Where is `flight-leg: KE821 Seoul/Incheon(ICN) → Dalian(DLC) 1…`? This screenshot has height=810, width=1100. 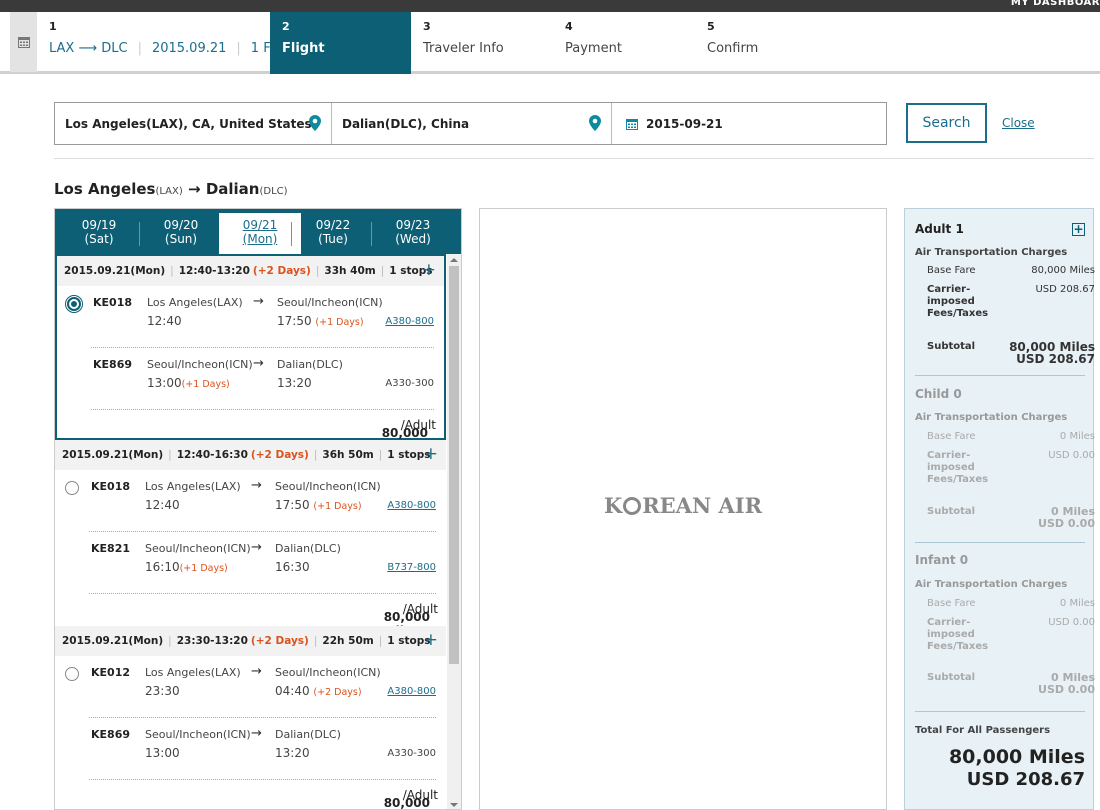
flight-leg: KE821 Seoul/Incheon(ICN) → Dalian(DLC) 1… is located at coordinates (250, 563).